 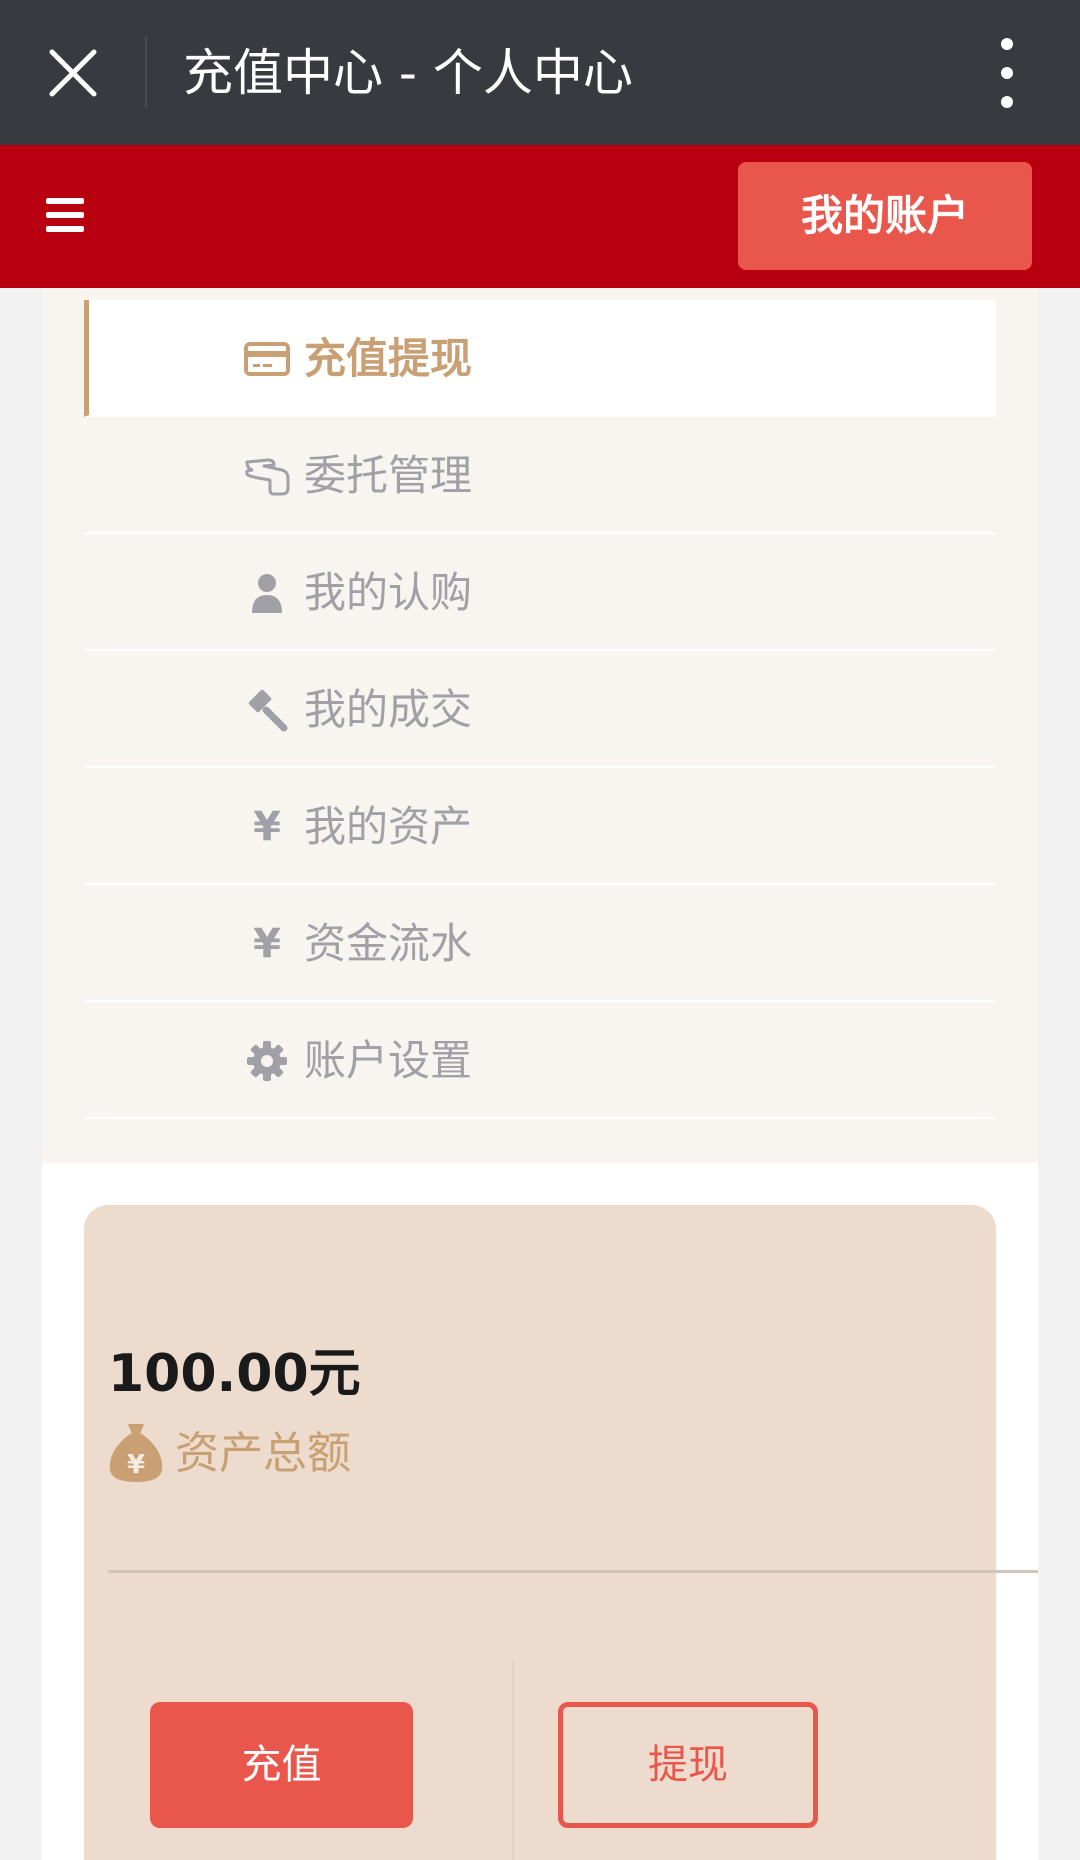 What do you see at coordinates (267, 710) in the screenshot?
I see `gavel-icon` at bounding box center [267, 710].